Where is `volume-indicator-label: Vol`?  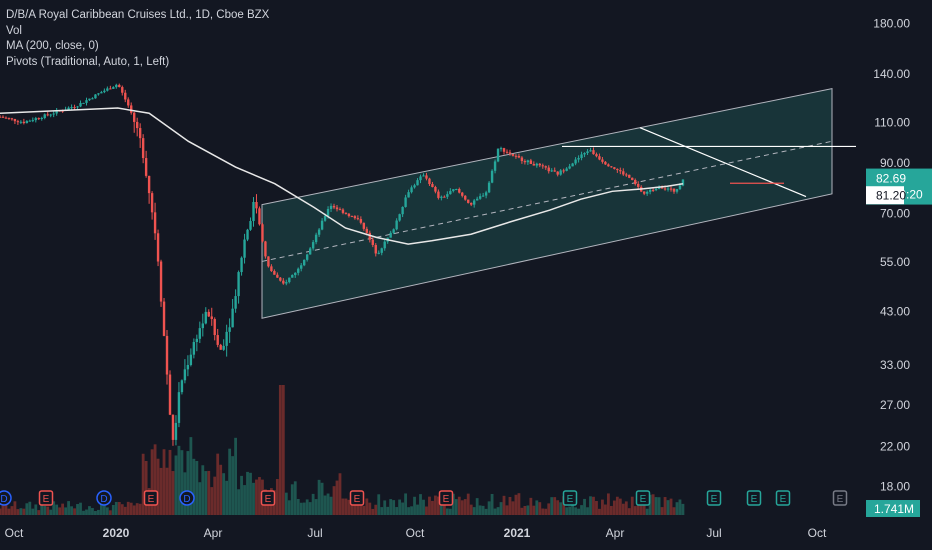 volume-indicator-label: Vol is located at coordinates (137, 32).